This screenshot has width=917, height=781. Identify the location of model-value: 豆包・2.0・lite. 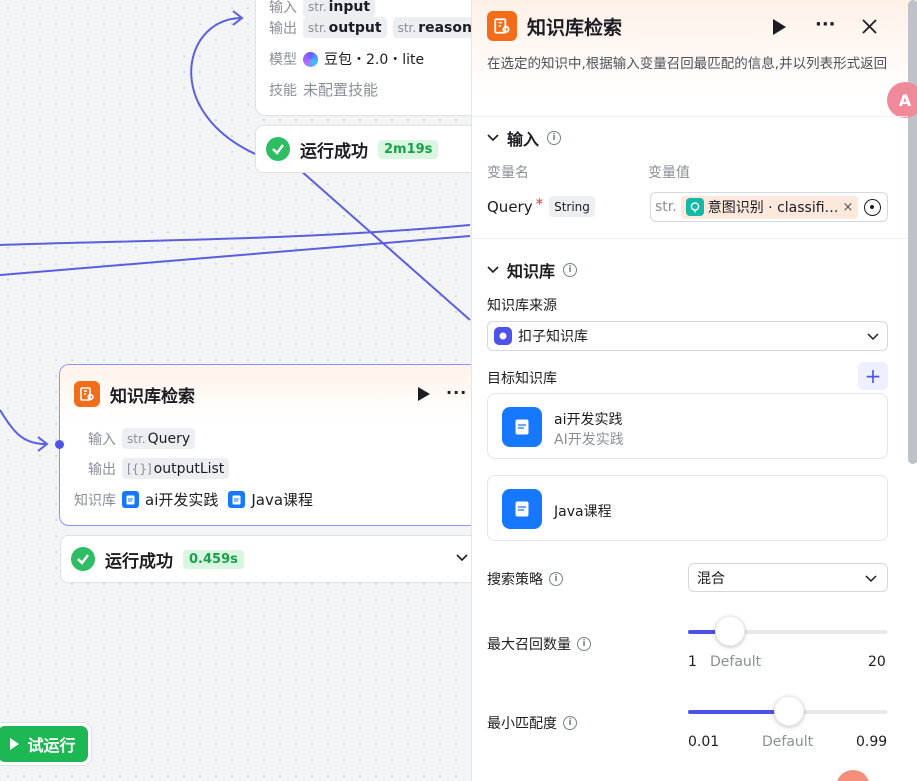
(374, 60).